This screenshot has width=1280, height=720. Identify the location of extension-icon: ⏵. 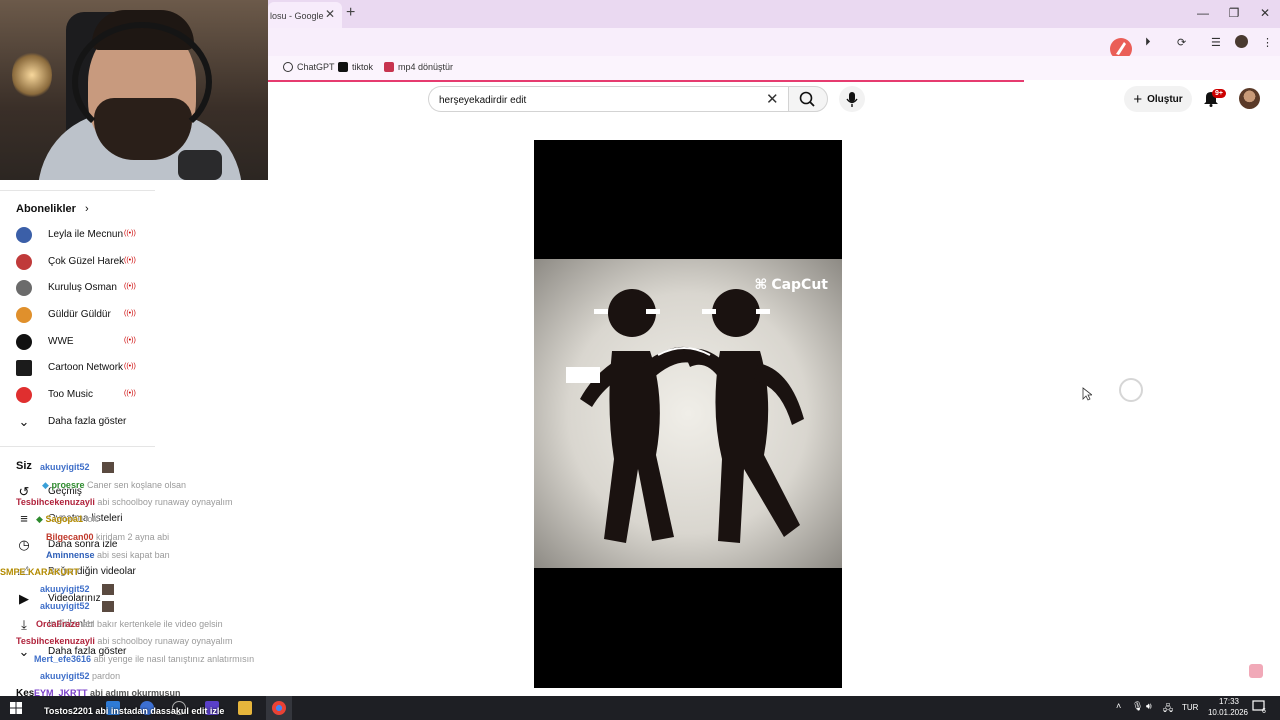
(1148, 42).